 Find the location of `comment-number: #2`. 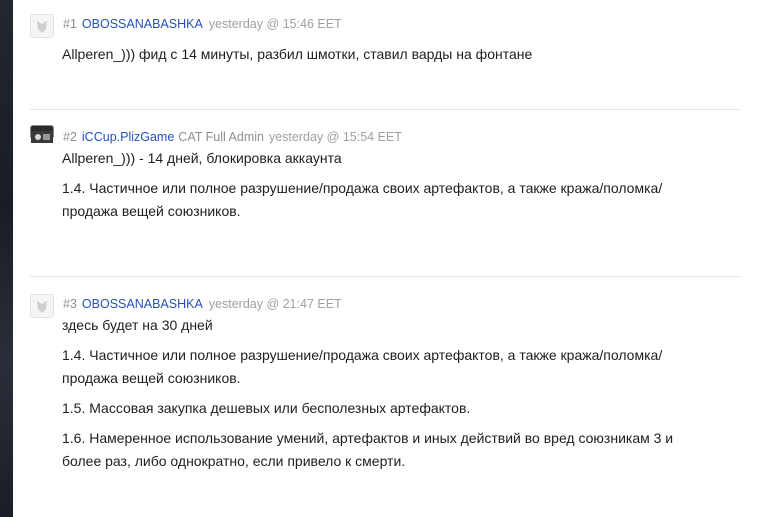

comment-number: #2 is located at coordinates (70, 137).